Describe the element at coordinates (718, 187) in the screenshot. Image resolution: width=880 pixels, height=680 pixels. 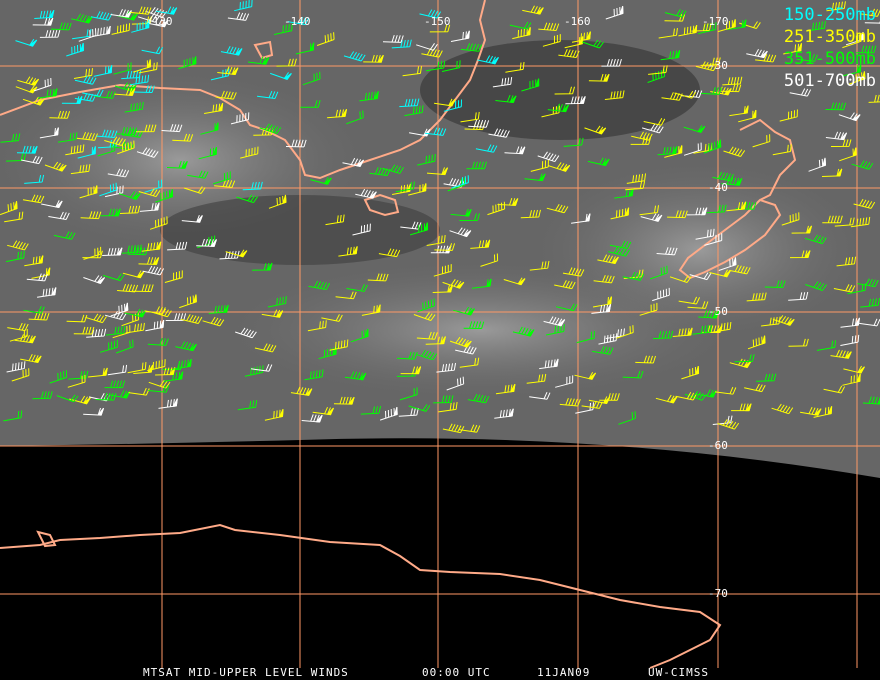
I see `lat-label: -40` at that location.